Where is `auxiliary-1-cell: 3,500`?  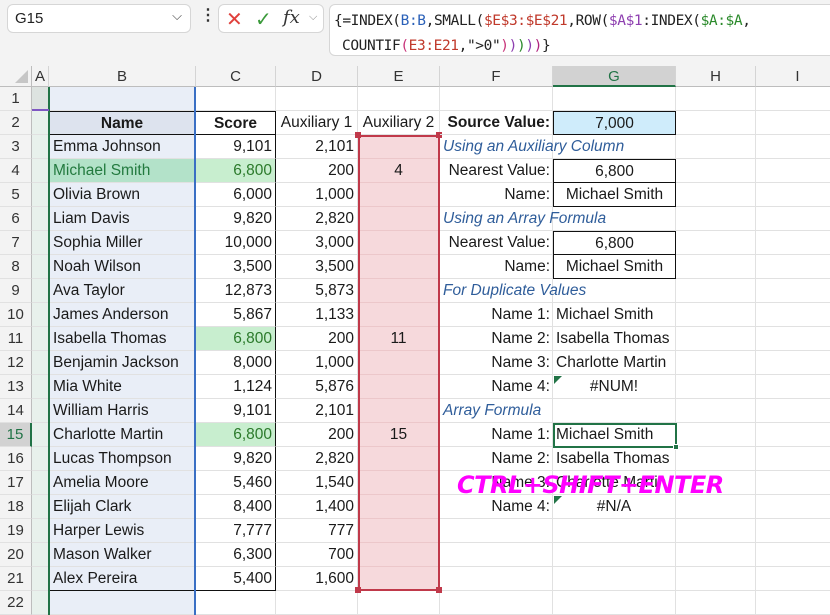
auxiliary-1-cell: 3,500 is located at coordinates (317, 267).